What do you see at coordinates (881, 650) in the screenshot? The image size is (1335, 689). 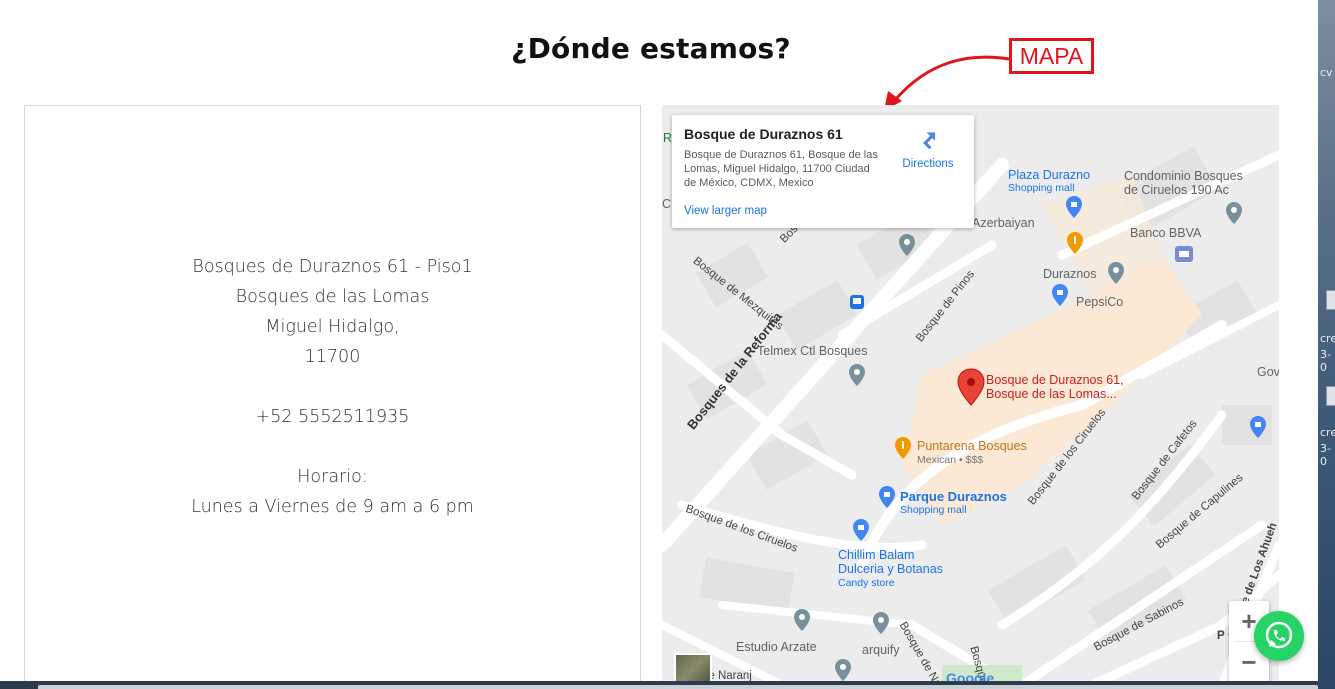 I see `place-label: arquify` at bounding box center [881, 650].